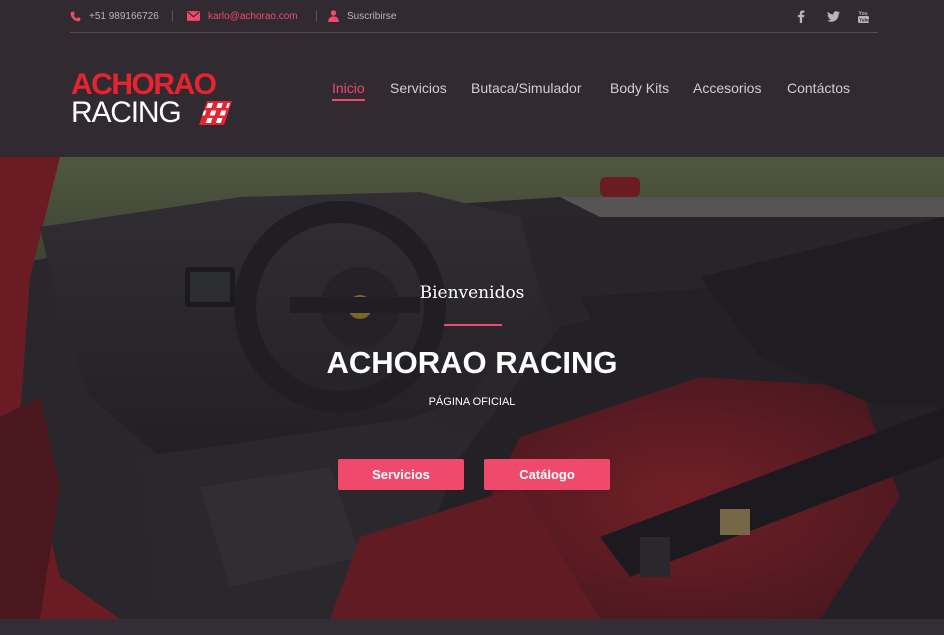  I want to click on subscribe-link: Suscribirse, so click(362, 16).